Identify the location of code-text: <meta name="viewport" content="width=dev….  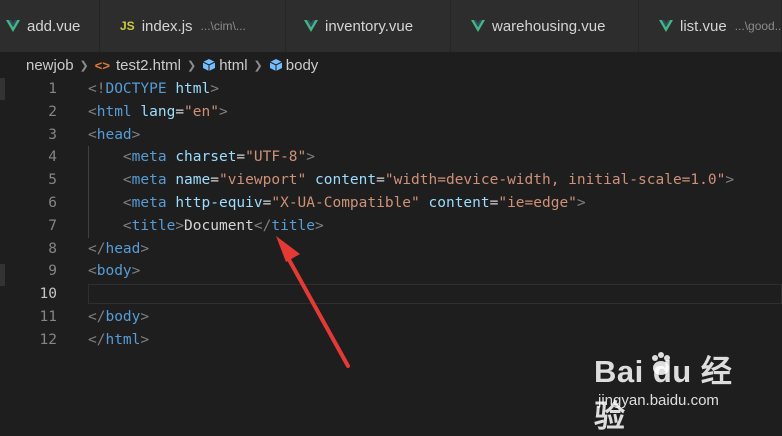
(411, 180).